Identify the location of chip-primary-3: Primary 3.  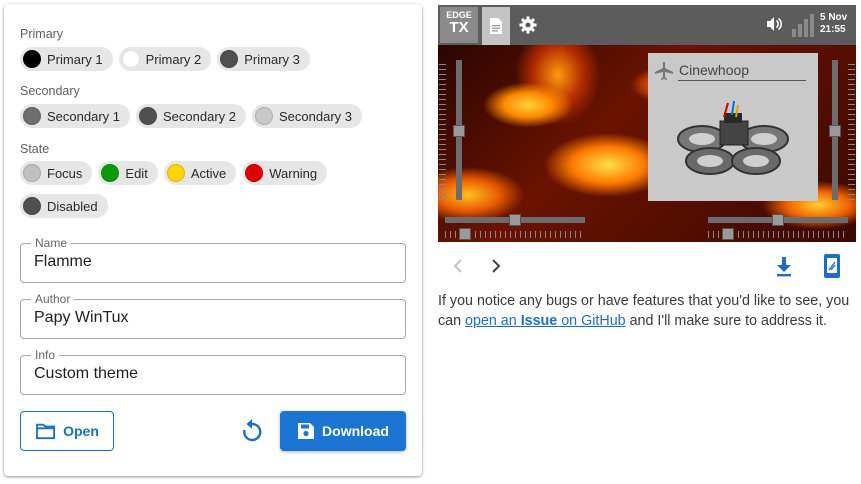
(263, 59).